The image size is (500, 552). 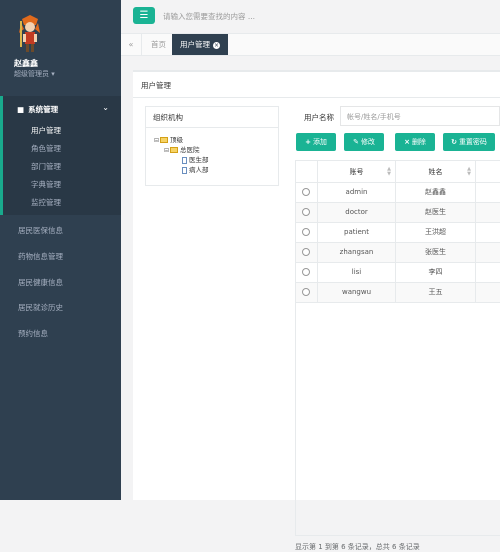 What do you see at coordinates (40, 282) in the screenshot?
I see `nav-resident-health: 居民健康信息` at bounding box center [40, 282].